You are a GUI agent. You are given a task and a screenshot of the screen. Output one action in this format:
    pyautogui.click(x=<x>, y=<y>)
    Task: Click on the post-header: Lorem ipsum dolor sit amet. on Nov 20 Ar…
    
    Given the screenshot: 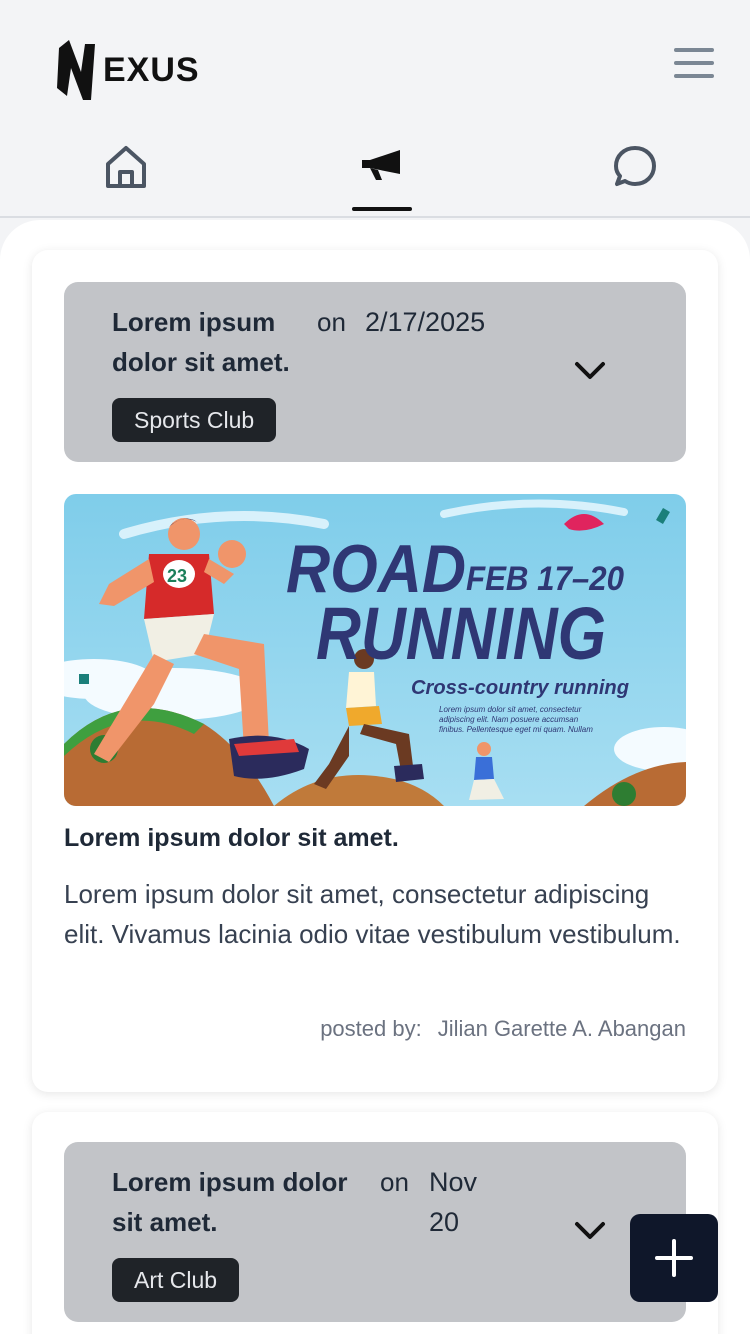 What is the action you would take?
    pyautogui.click(x=375, y=1232)
    